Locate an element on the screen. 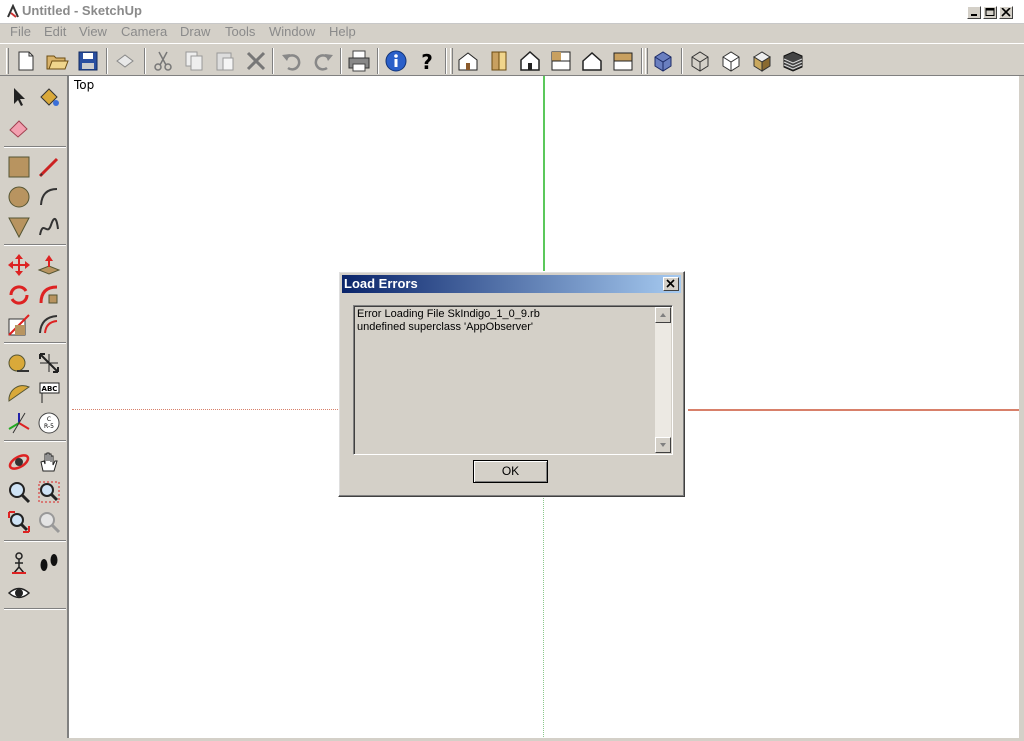  circle-icon is located at coordinates (19, 197).